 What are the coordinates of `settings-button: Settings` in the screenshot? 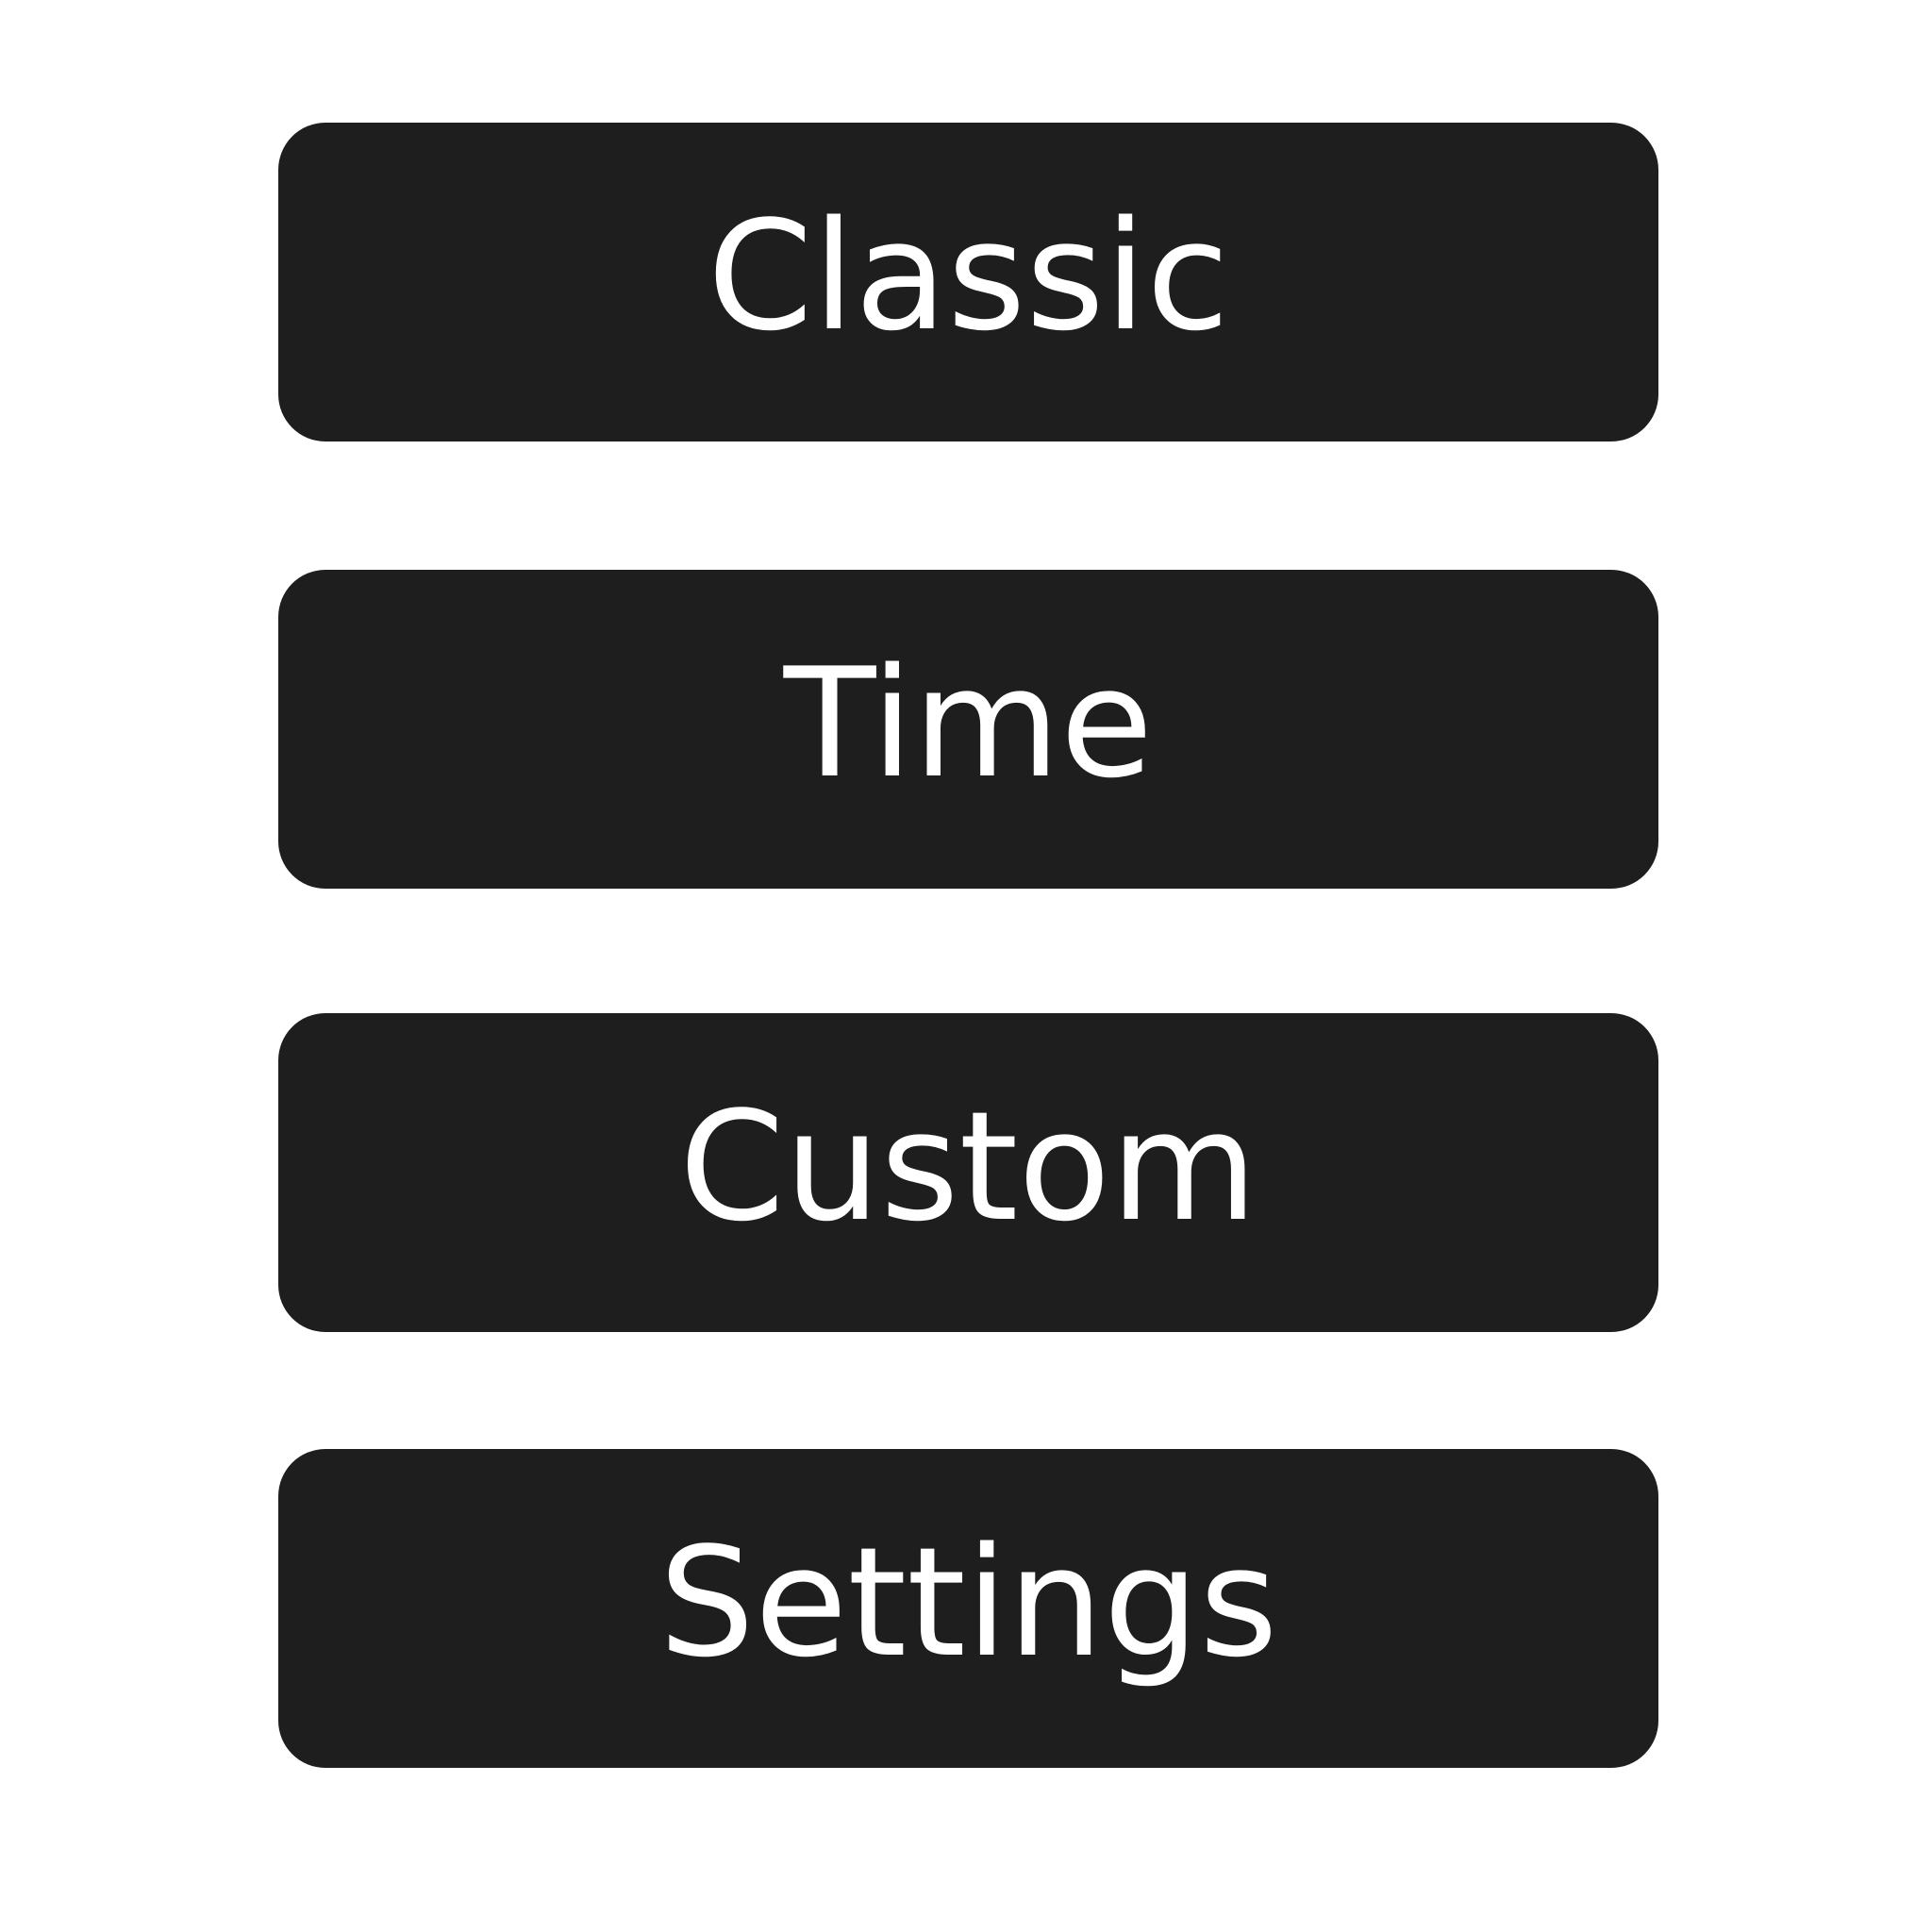 It's located at (968, 1608).